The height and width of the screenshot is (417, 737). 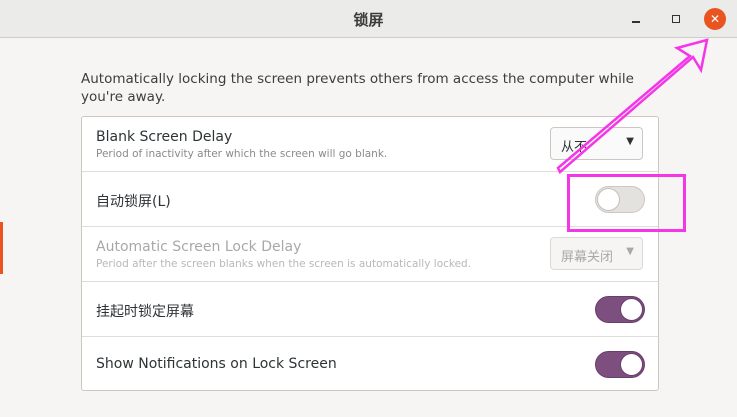 I want to click on annotation-arrow-shape, so click(x=632, y=106).